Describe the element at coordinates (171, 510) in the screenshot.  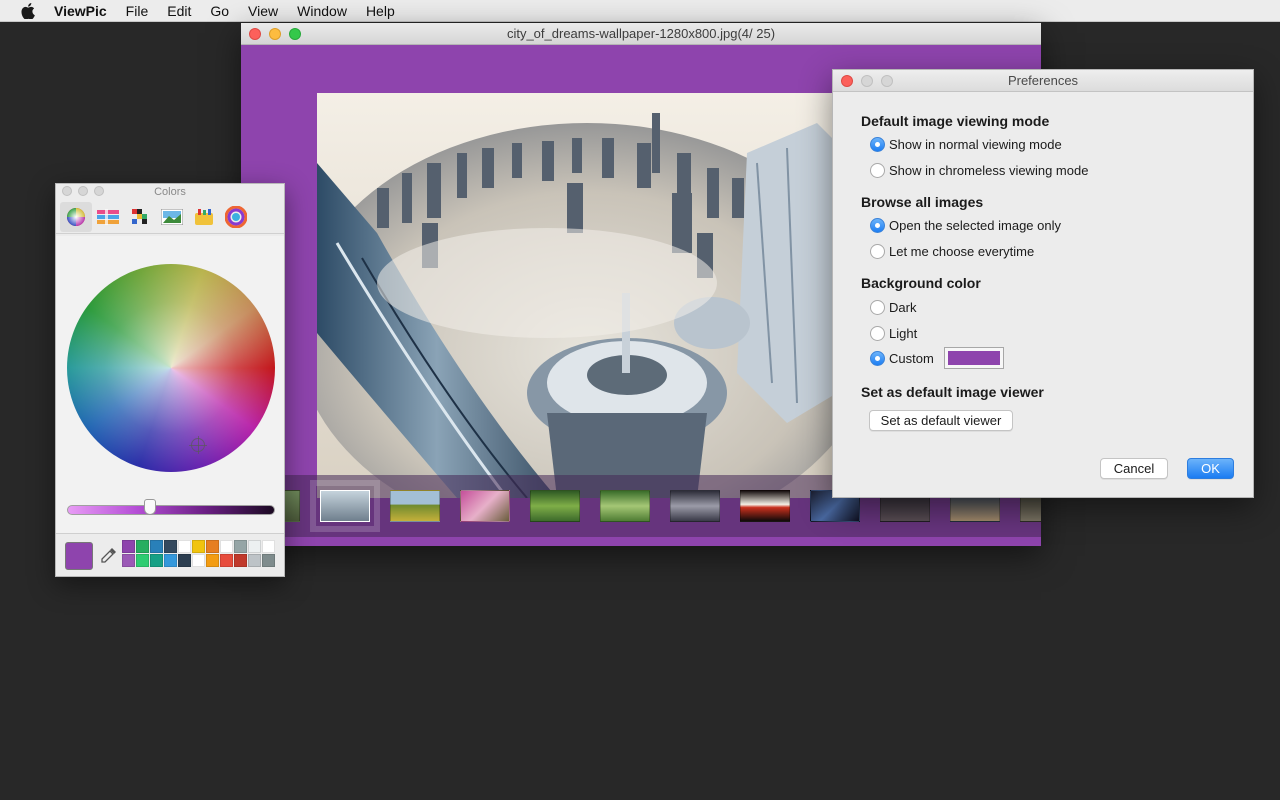
I see `brightness-slider` at that location.